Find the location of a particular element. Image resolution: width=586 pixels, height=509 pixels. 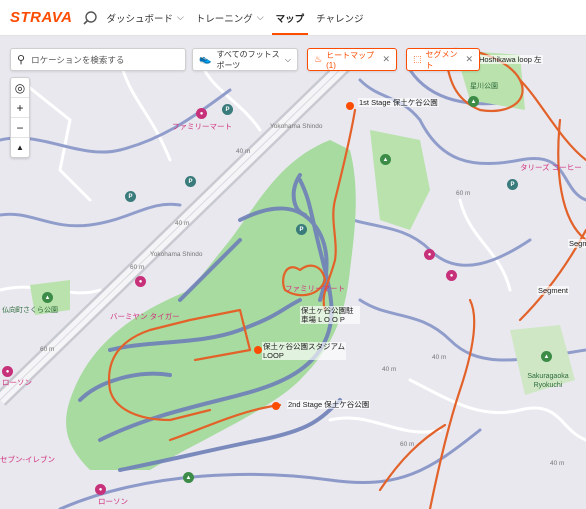

top-navigation: STRAVA ダッシュボード ⌵ トレーニング ⌵ マップ チャレンジ is located at coordinates (293, 18).